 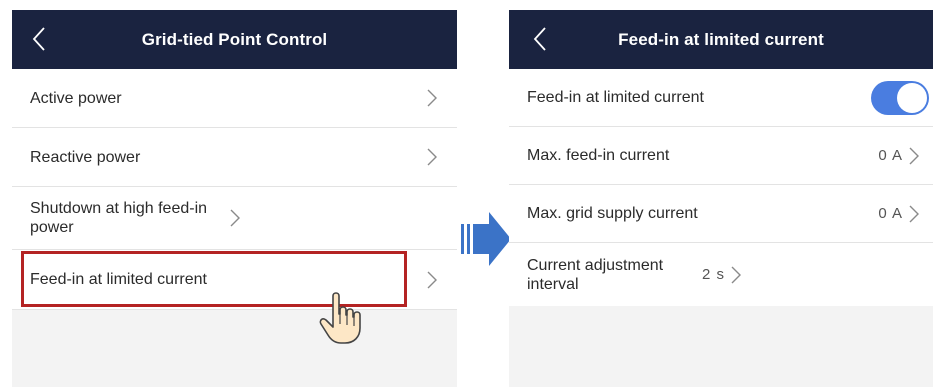 I want to click on page-title: Grid-tied Point Control, so click(x=234, y=39).